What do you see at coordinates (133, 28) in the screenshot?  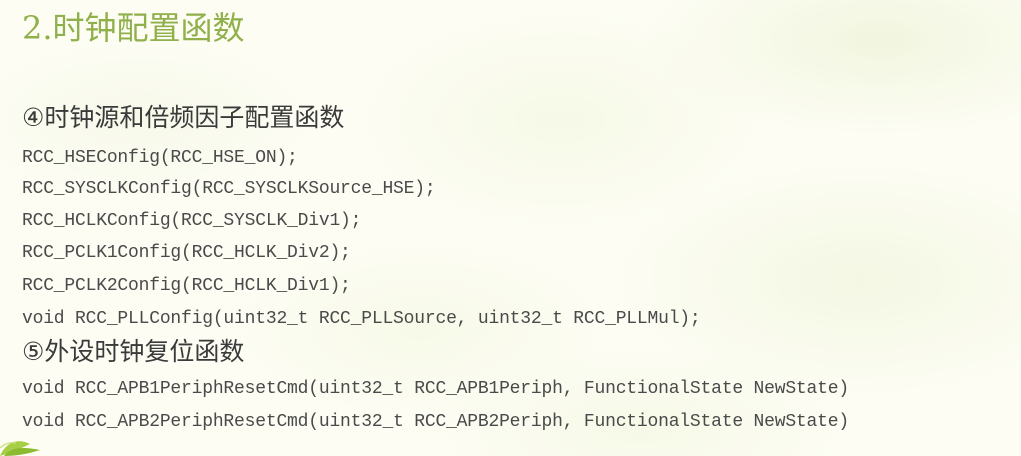 I see `slide-title: 2.时钟配置函数` at bounding box center [133, 28].